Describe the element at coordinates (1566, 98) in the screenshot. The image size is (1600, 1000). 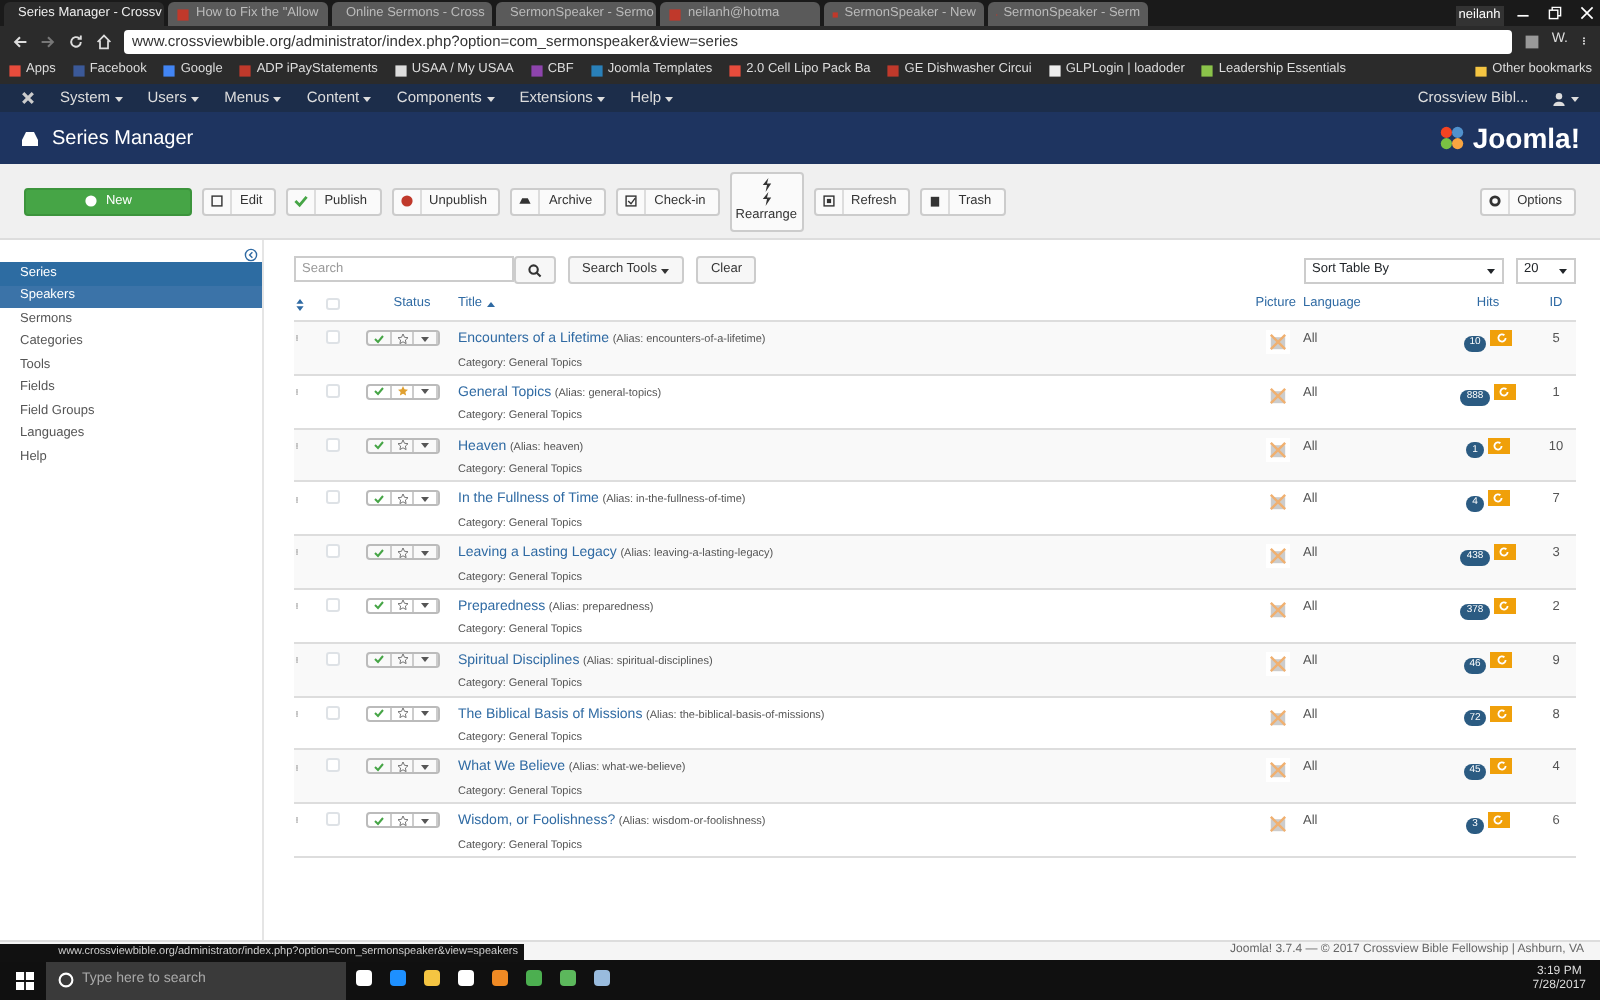
I see `user-menu` at that location.